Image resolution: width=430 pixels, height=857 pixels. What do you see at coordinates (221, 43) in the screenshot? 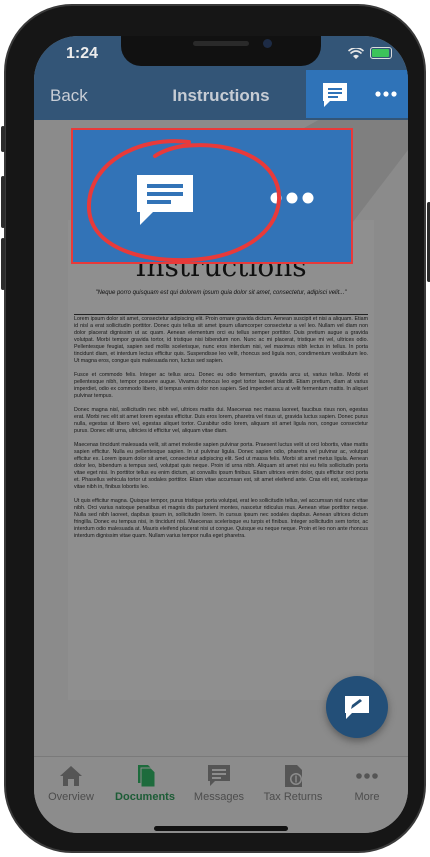
I see `speaker-grille` at bounding box center [221, 43].